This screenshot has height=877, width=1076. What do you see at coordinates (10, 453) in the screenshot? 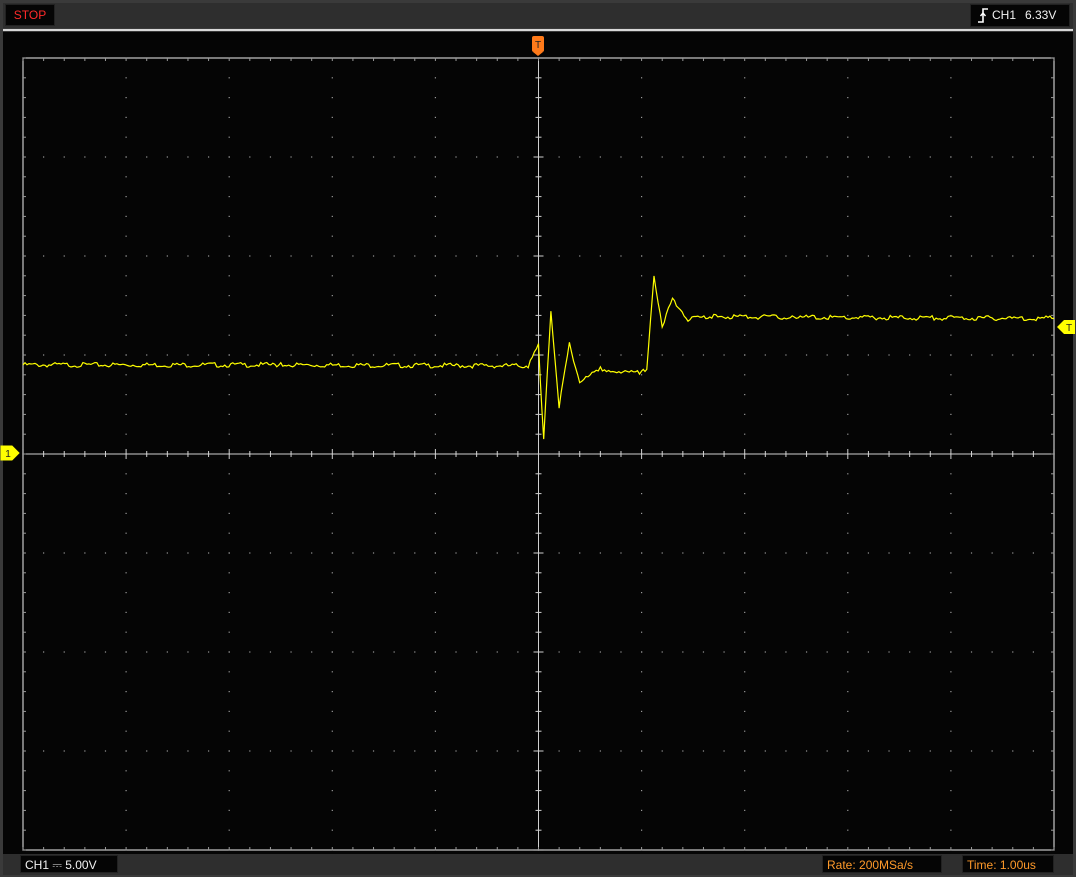
I see `channel-ground-marker: 1` at bounding box center [10, 453].